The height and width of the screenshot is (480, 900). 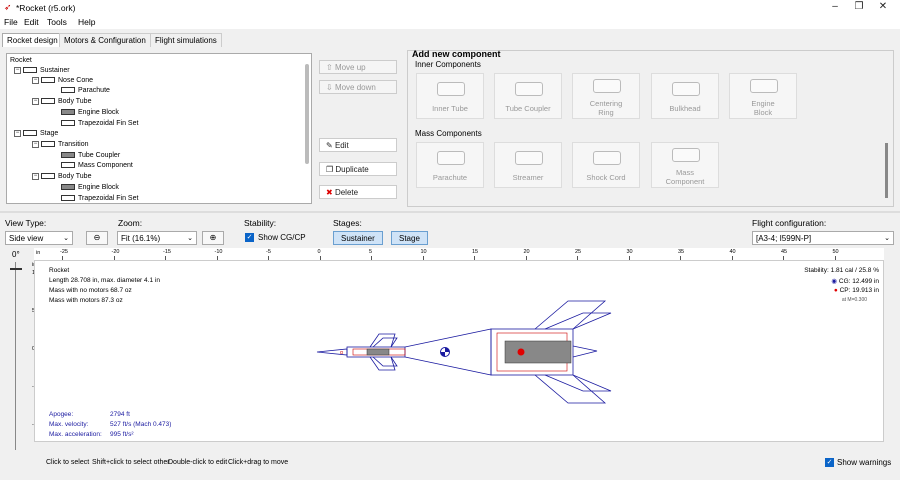 What do you see at coordinates (529, 89) in the screenshot?
I see `tube-coupler-icon` at bounding box center [529, 89].